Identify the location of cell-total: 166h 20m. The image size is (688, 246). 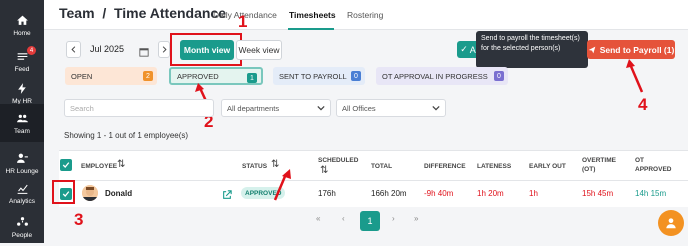
(389, 193).